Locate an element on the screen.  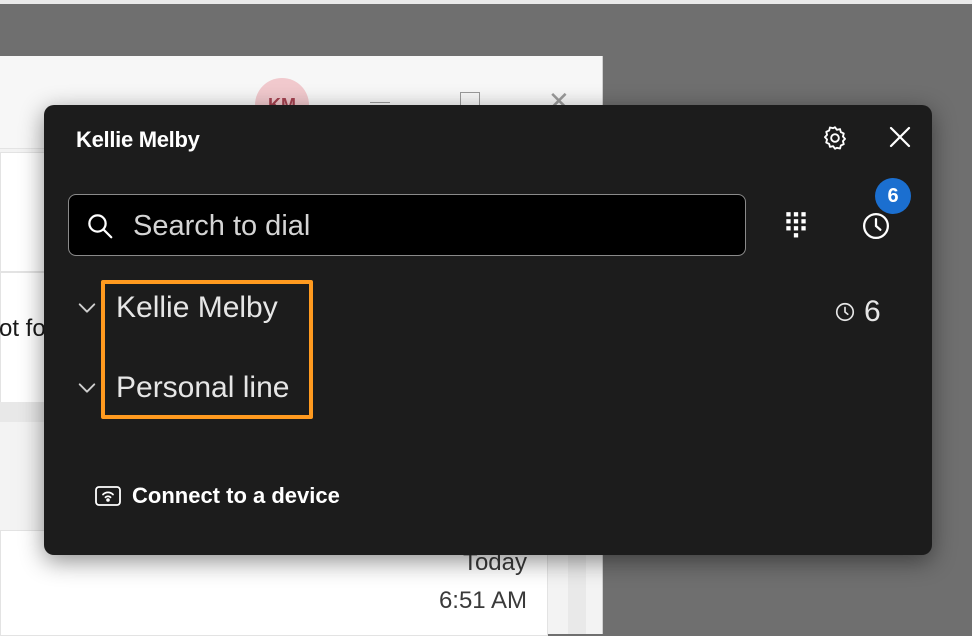
recent-calls-count: 6 is located at coordinates (857, 312).